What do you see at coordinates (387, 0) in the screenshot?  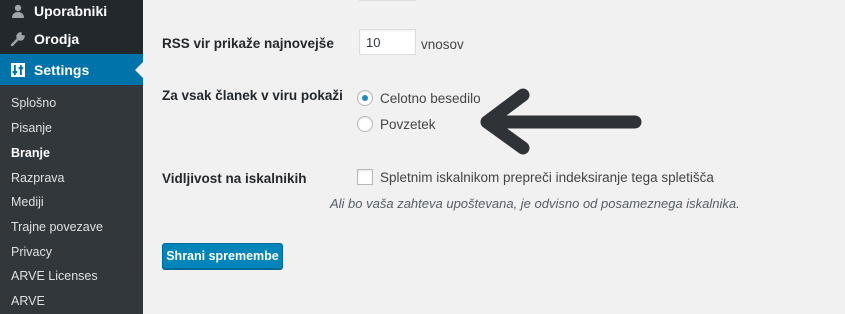 I see `previous-field-input` at bounding box center [387, 0].